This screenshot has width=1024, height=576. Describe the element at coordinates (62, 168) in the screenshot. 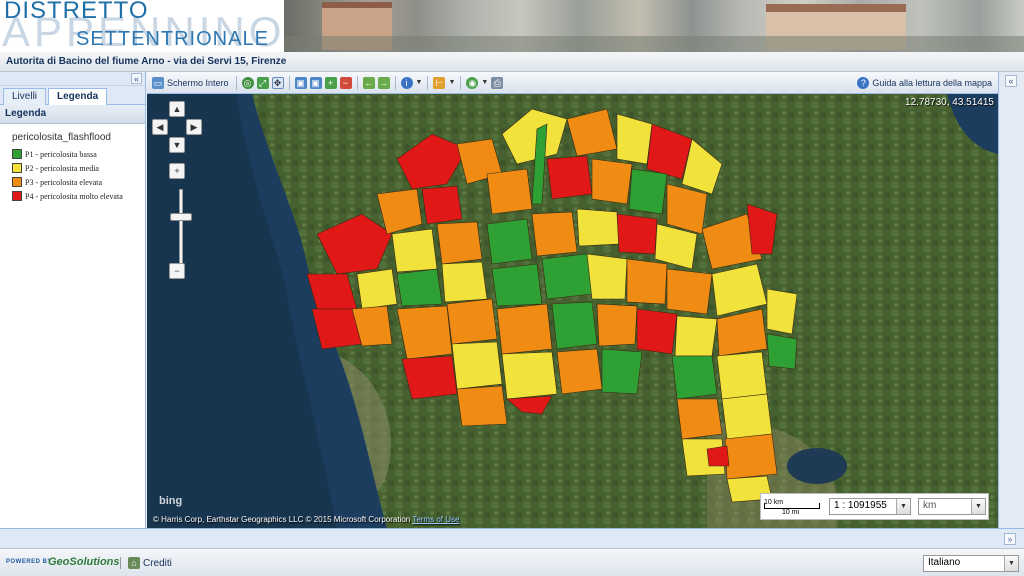

I see `legend-label-p2: P2 - pericolosita media` at that location.